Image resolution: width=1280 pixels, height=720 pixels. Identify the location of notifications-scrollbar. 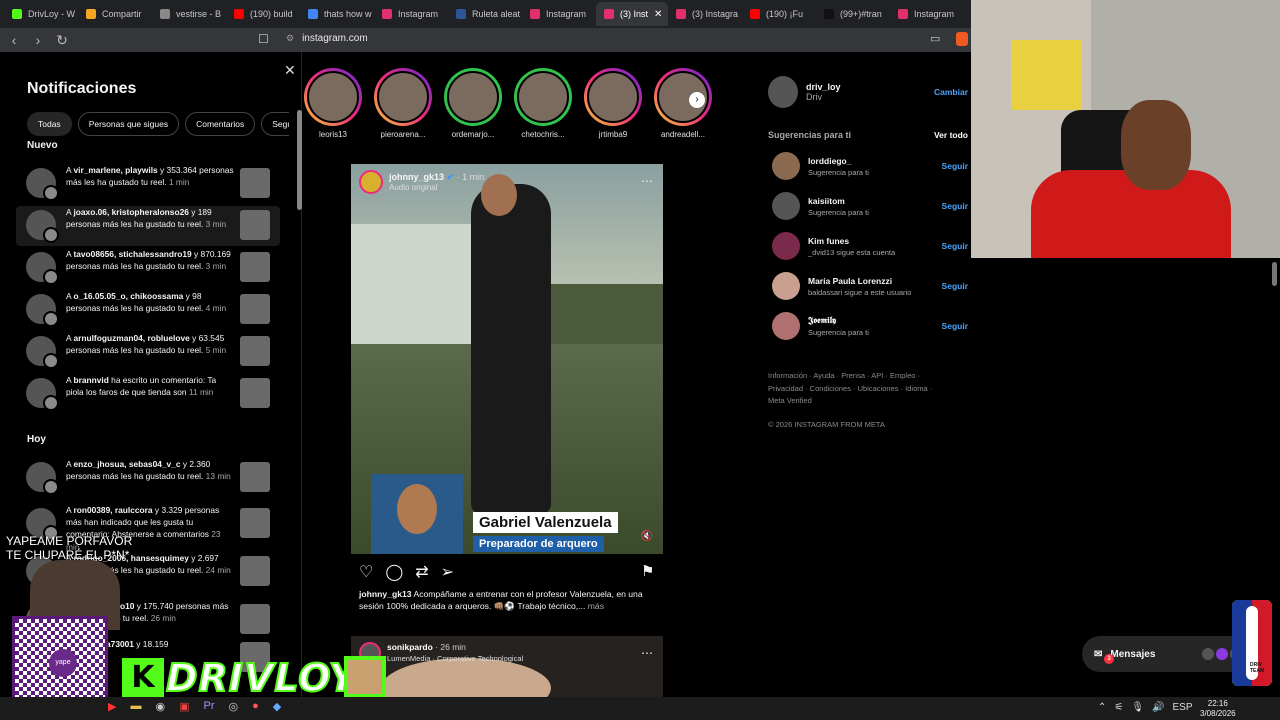
(299, 160).